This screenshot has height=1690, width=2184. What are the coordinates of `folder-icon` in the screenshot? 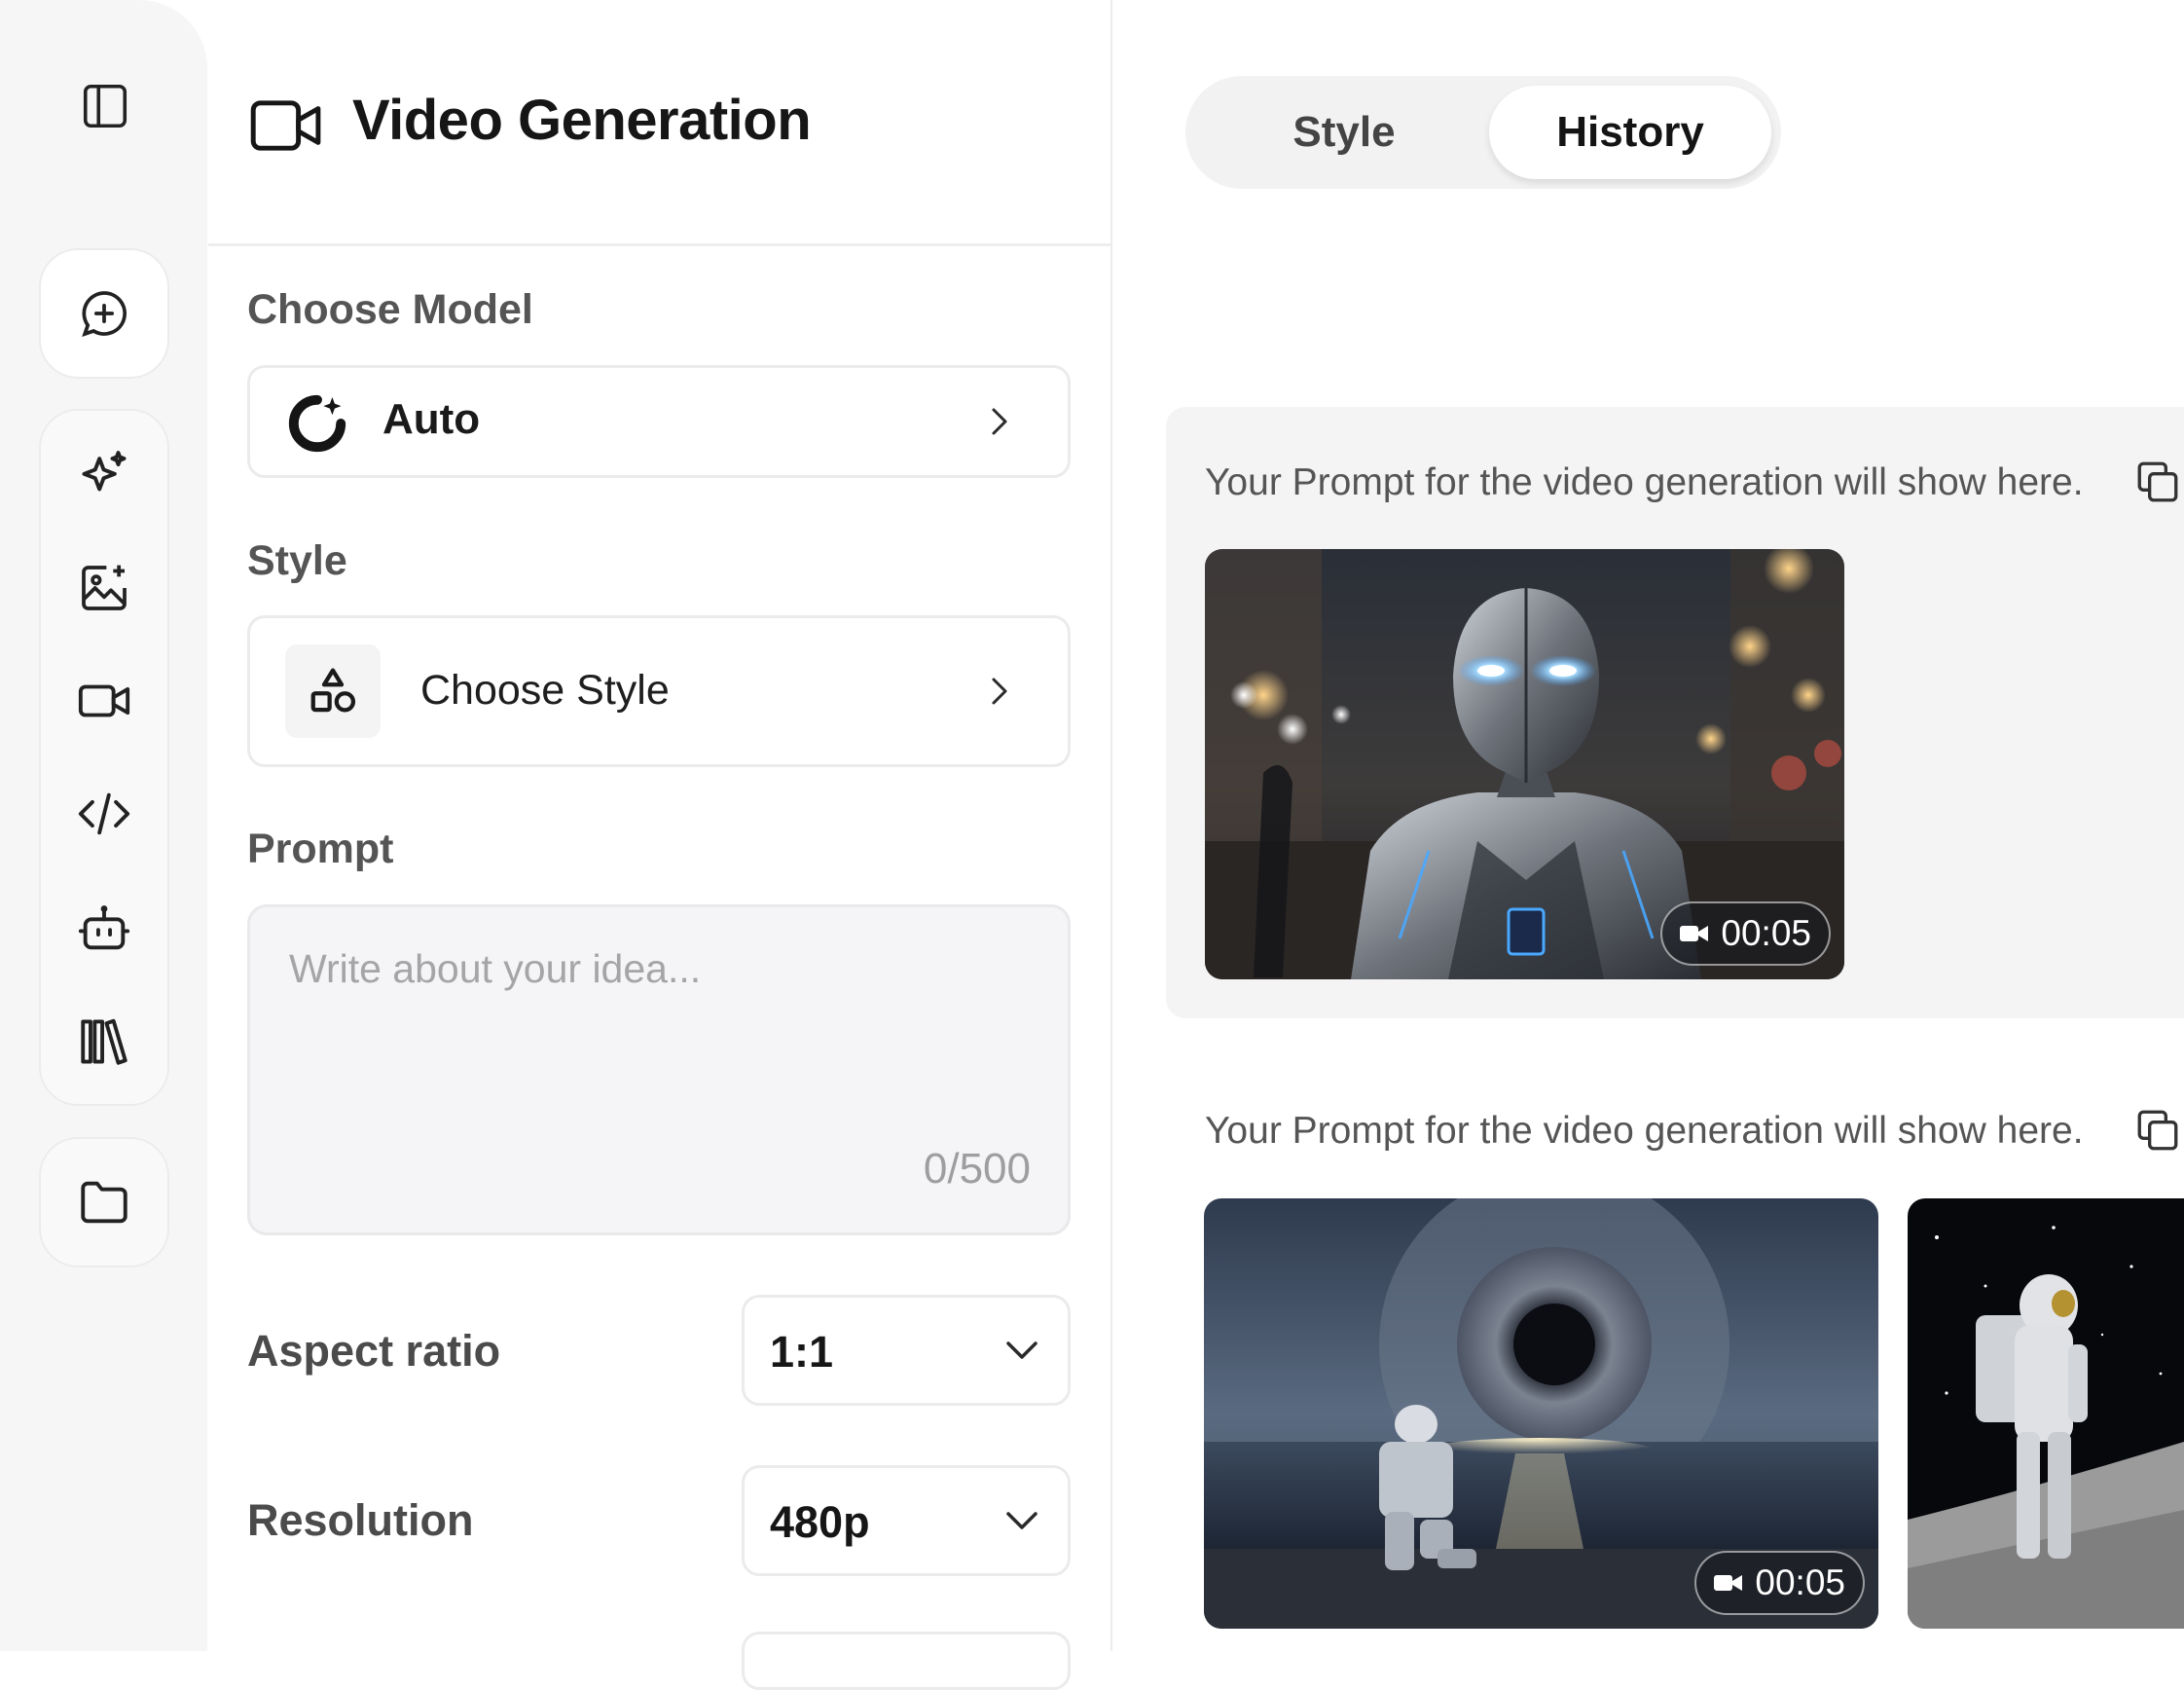 It's located at (104, 1202).